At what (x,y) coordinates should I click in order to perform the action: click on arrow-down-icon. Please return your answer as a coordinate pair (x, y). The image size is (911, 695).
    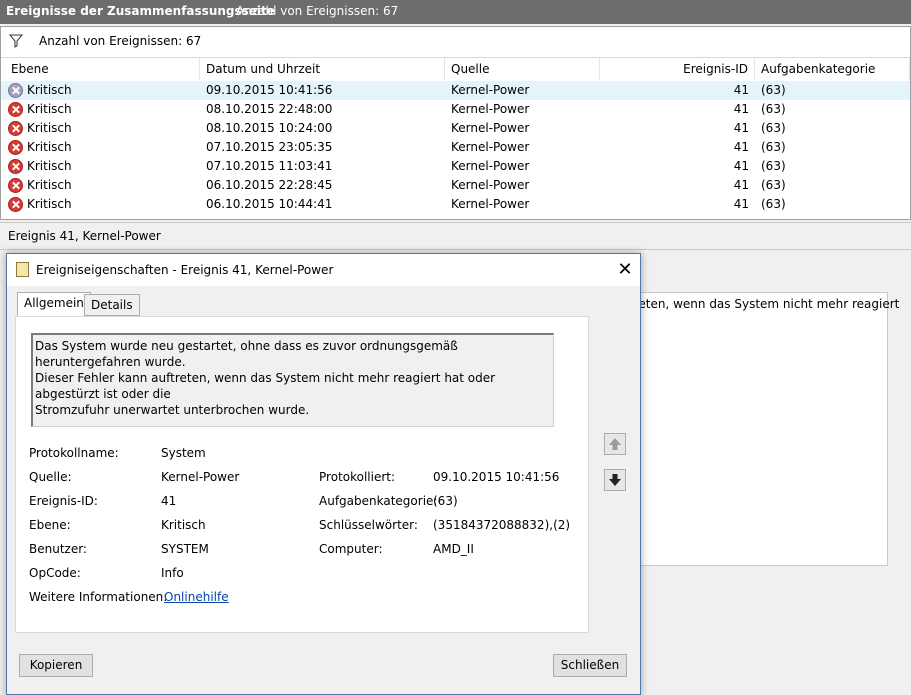
    Looking at the image, I should click on (615, 480).